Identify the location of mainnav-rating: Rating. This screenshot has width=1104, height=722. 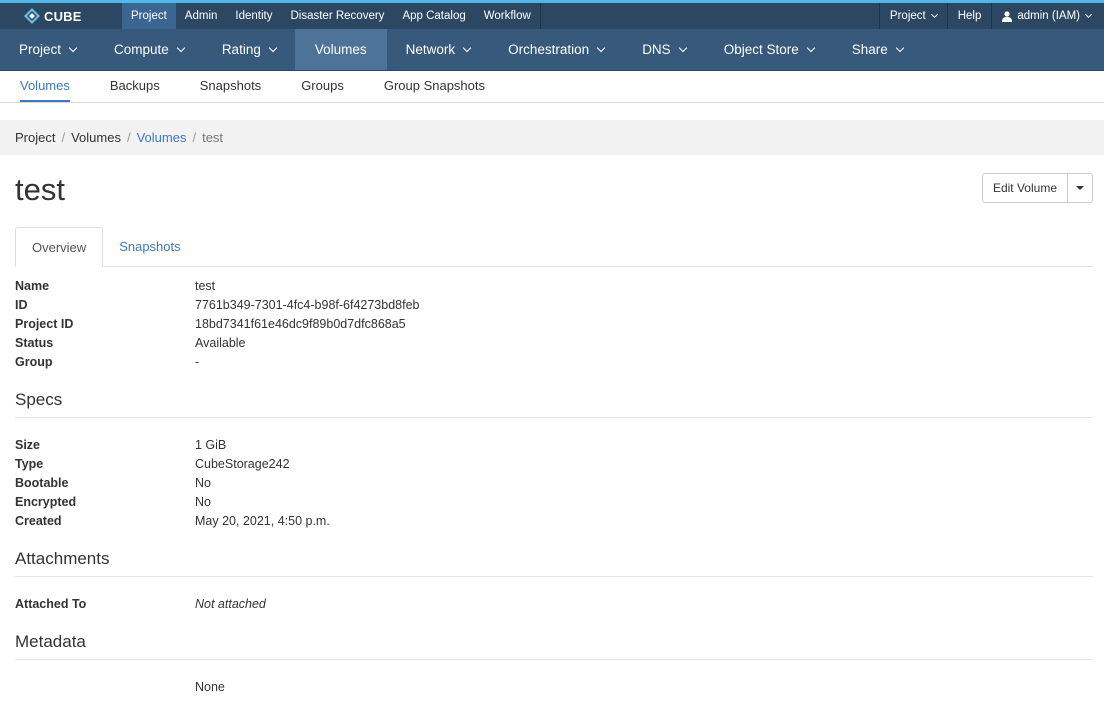
(249, 49).